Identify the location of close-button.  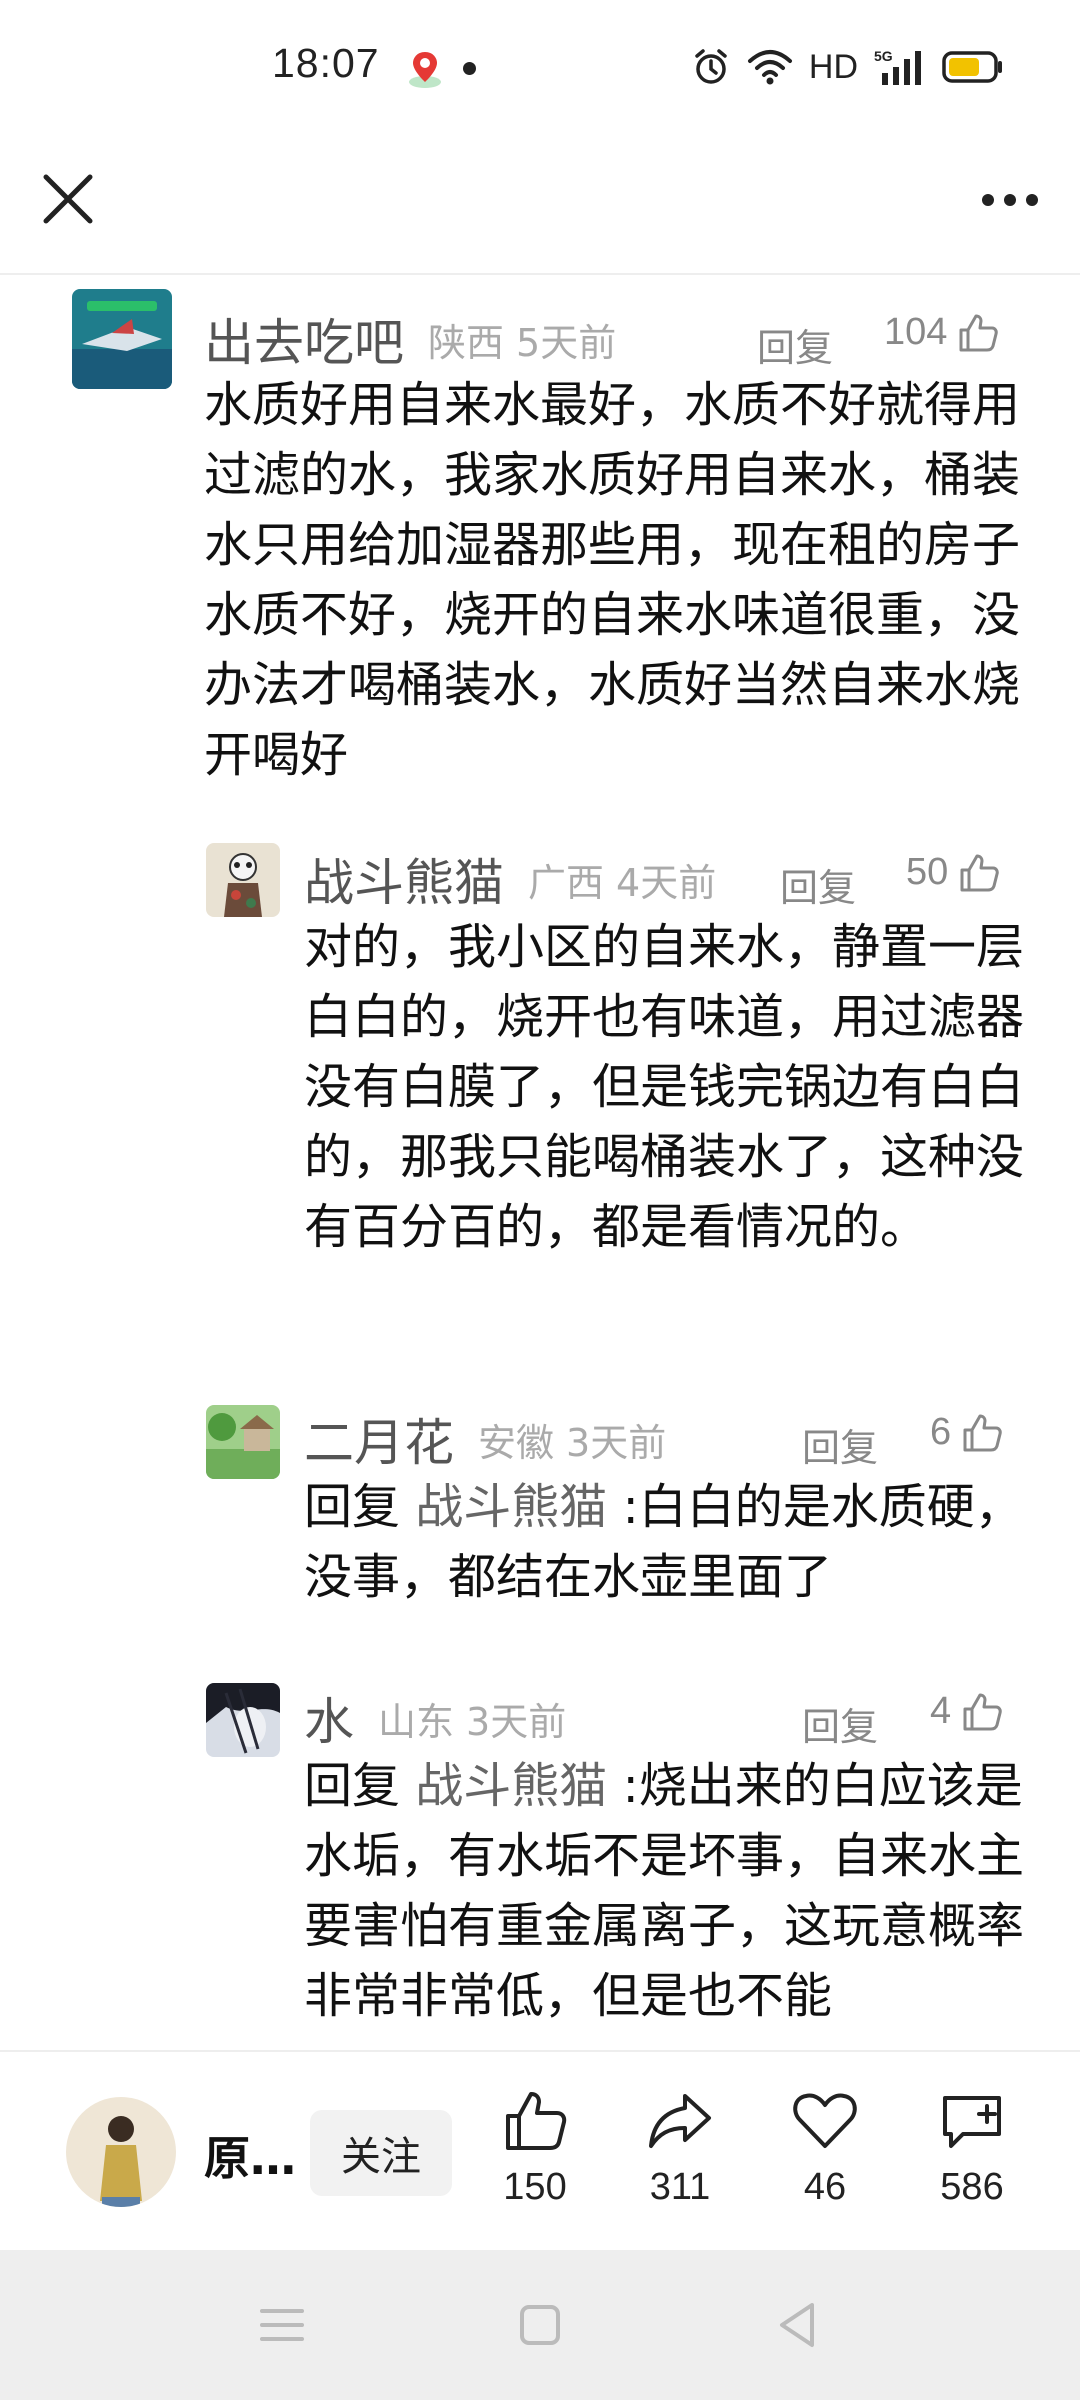
(68, 199).